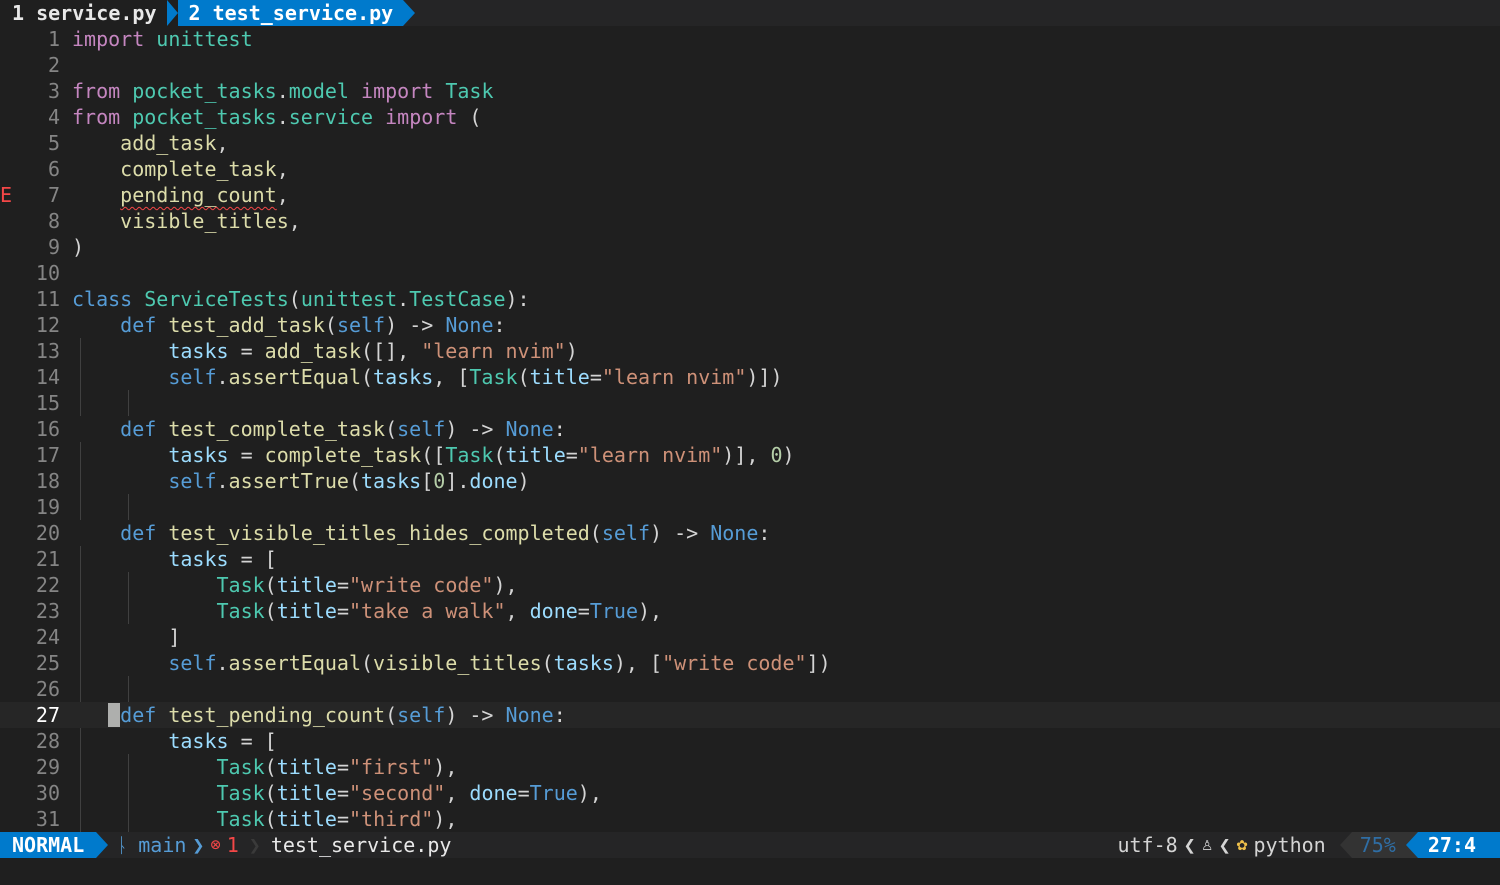 The height and width of the screenshot is (885, 1500). Describe the element at coordinates (47, 455) in the screenshot. I see `line-number: 17` at that location.